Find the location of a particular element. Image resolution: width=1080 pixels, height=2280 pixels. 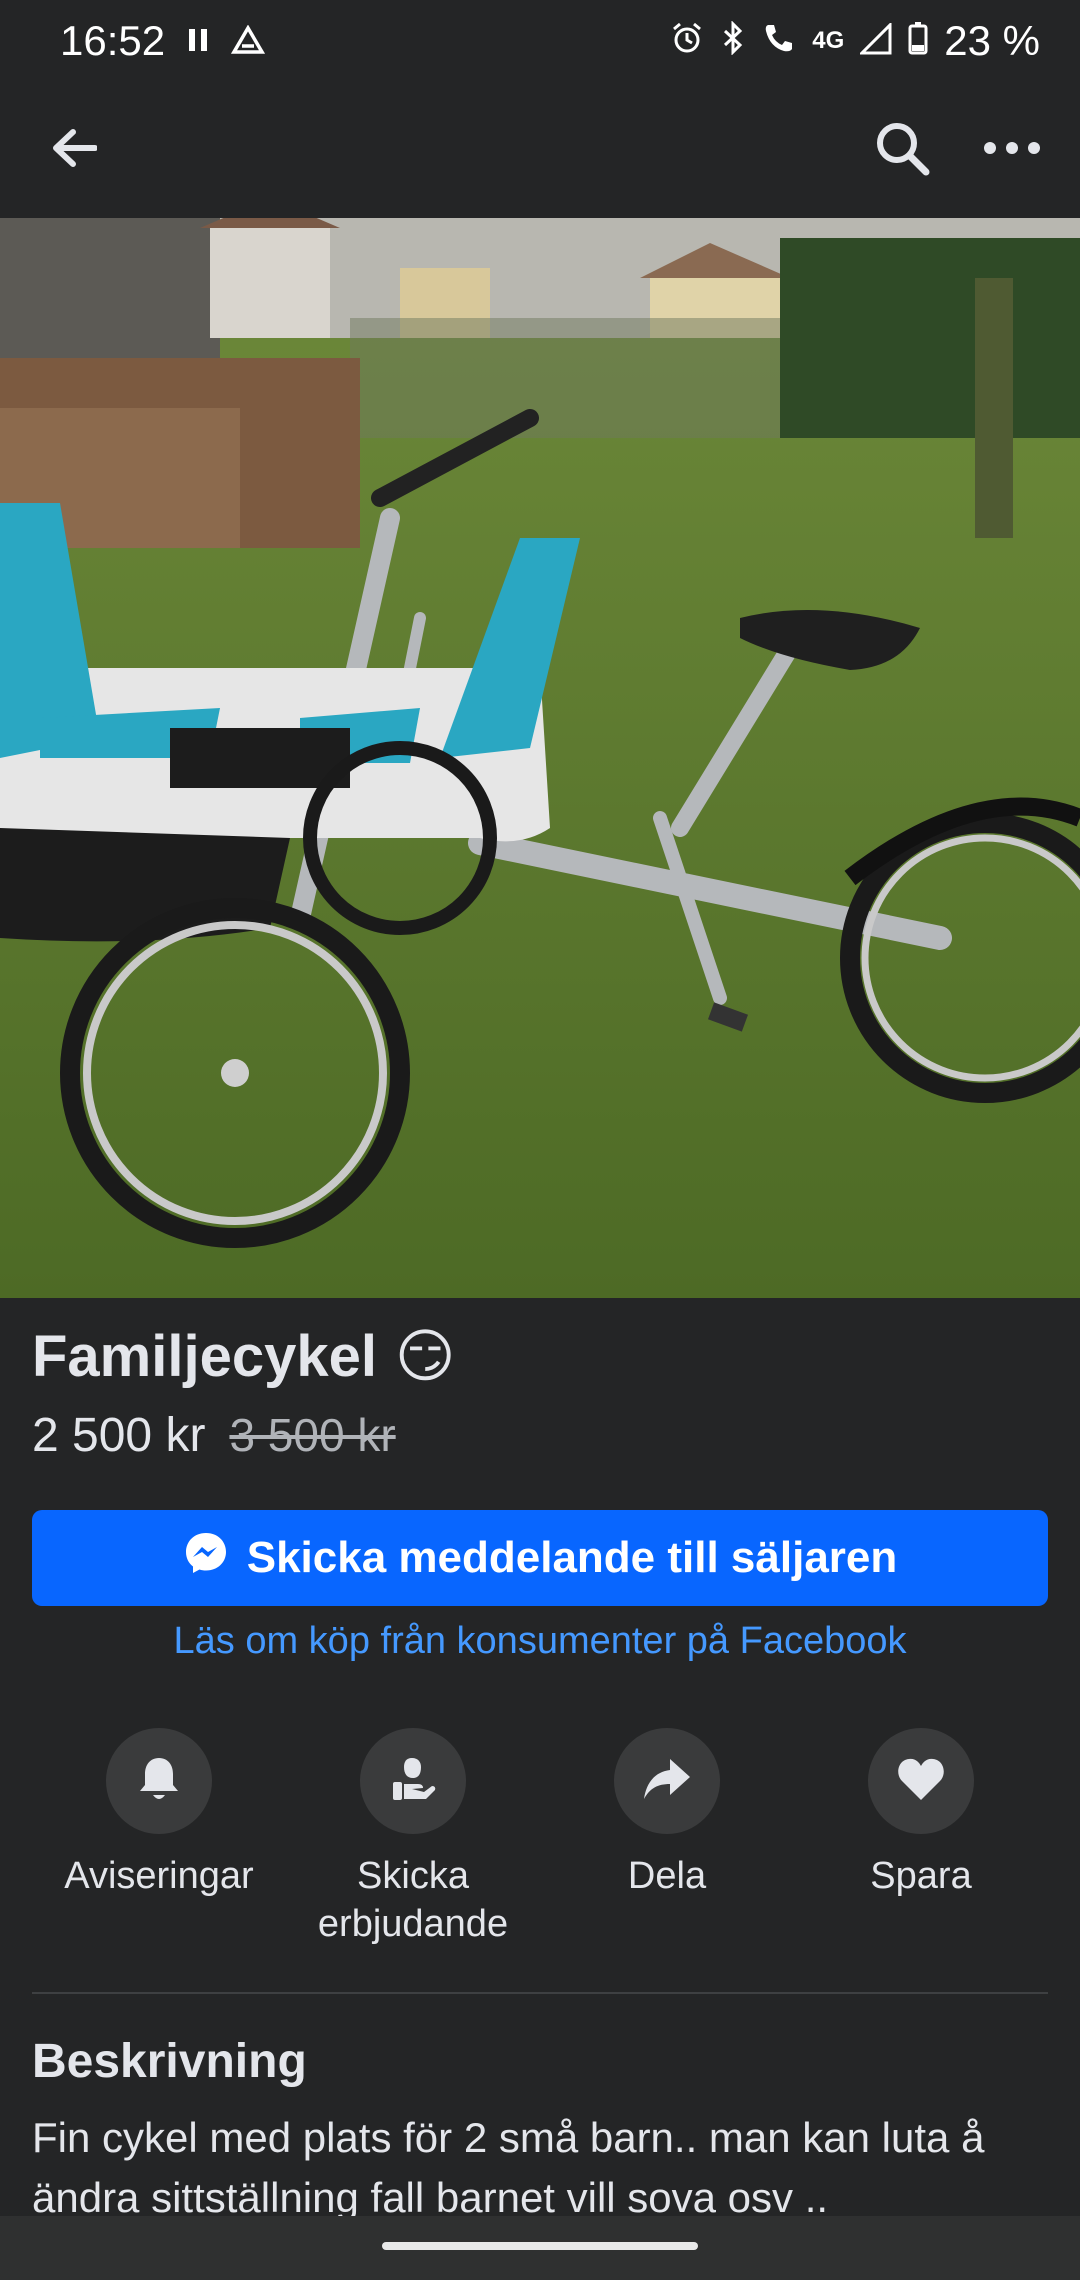

status-bar: 16:52 4G 23 % is located at coordinates (540, 41).